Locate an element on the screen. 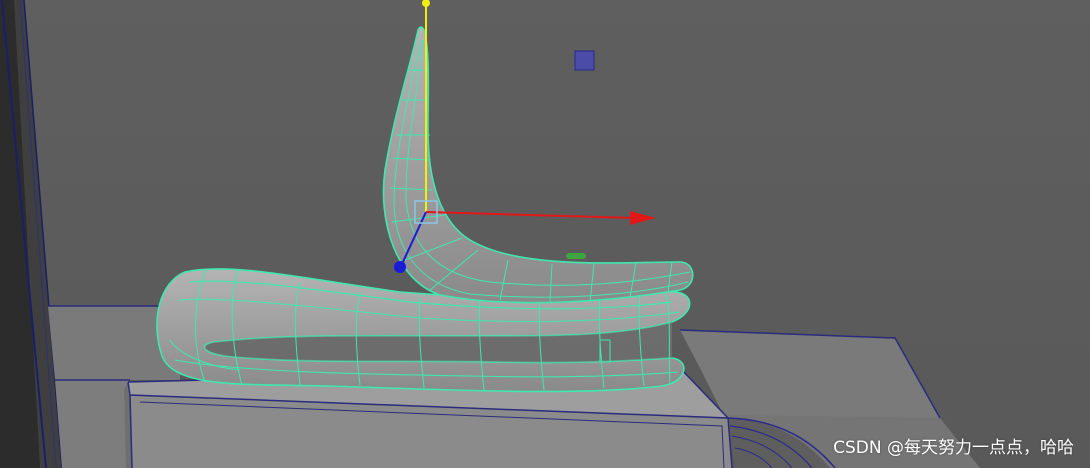 The image size is (1090, 468). plane-handle is located at coordinates (584, 60).